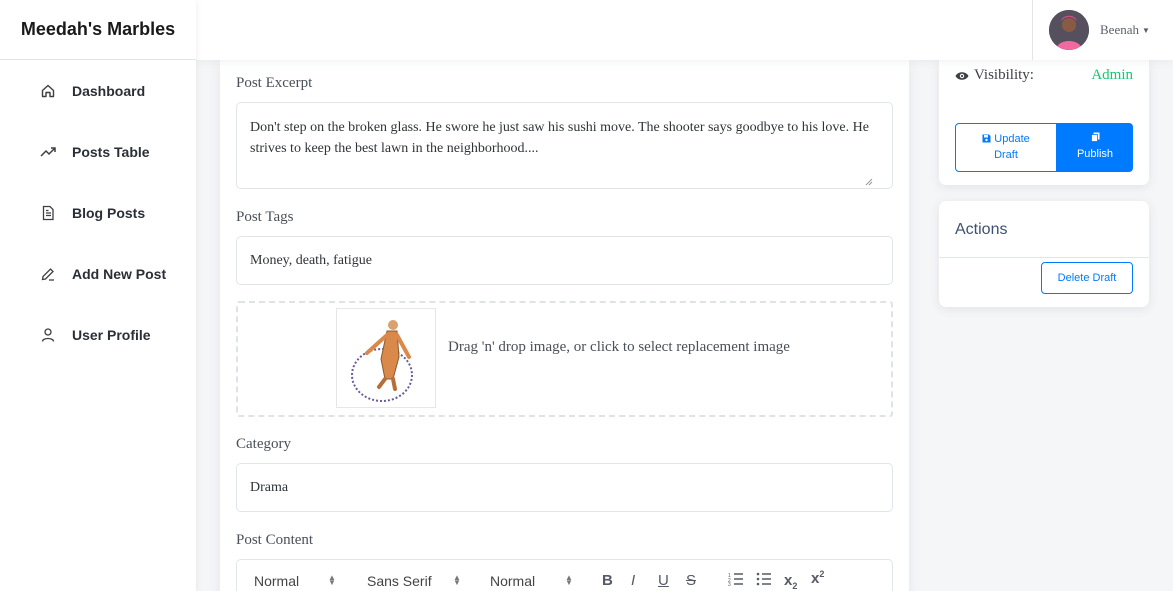 The width and height of the screenshot is (1173, 591). What do you see at coordinates (275, 540) in the screenshot?
I see `content-label: Post Content` at bounding box center [275, 540].